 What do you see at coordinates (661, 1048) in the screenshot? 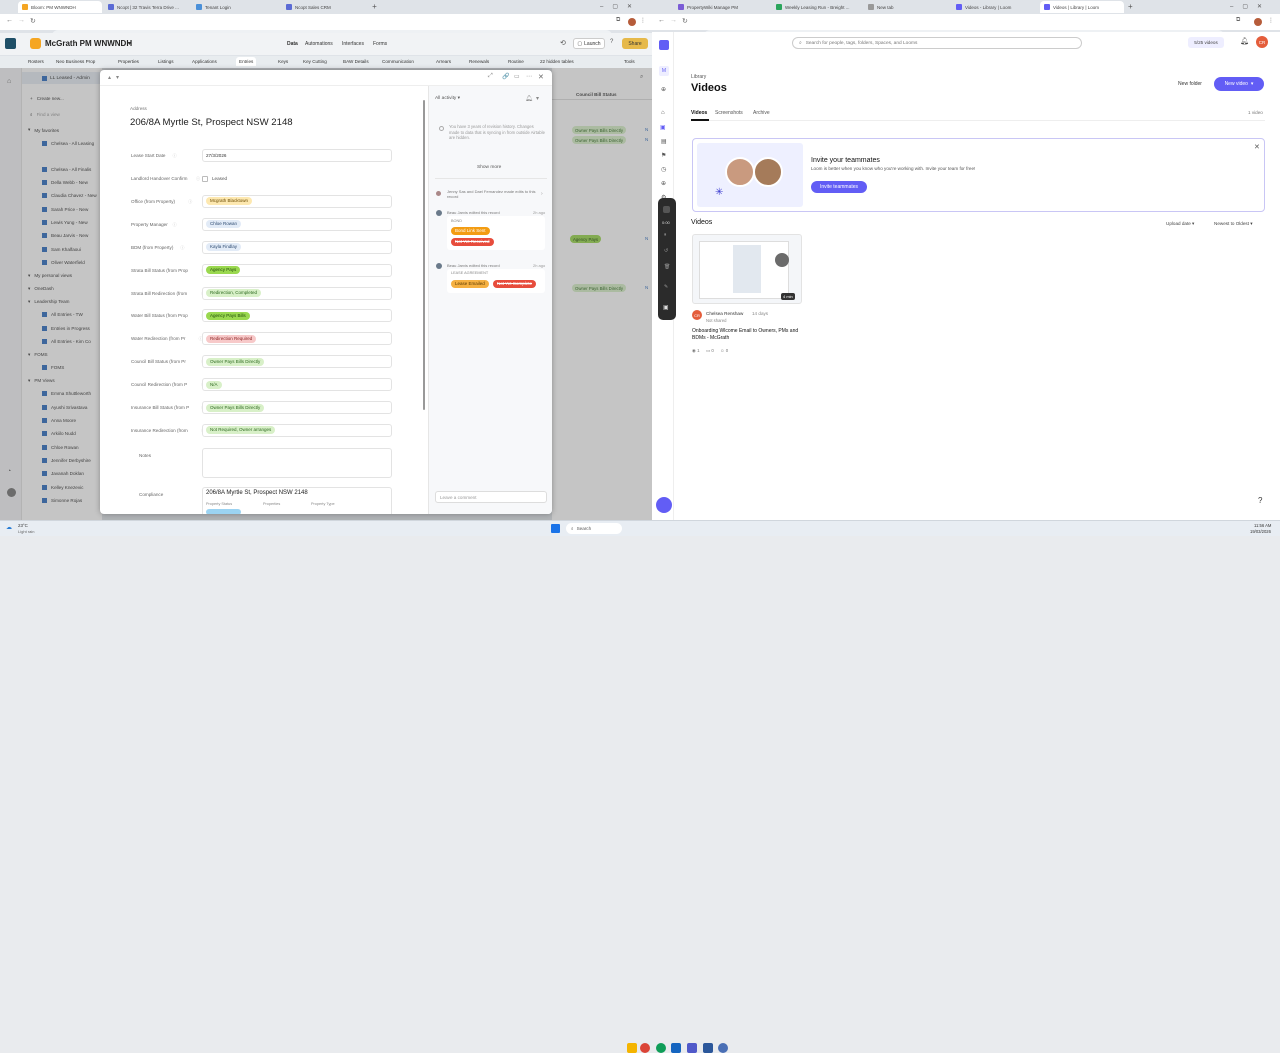
I see `edge-icon` at bounding box center [661, 1048].